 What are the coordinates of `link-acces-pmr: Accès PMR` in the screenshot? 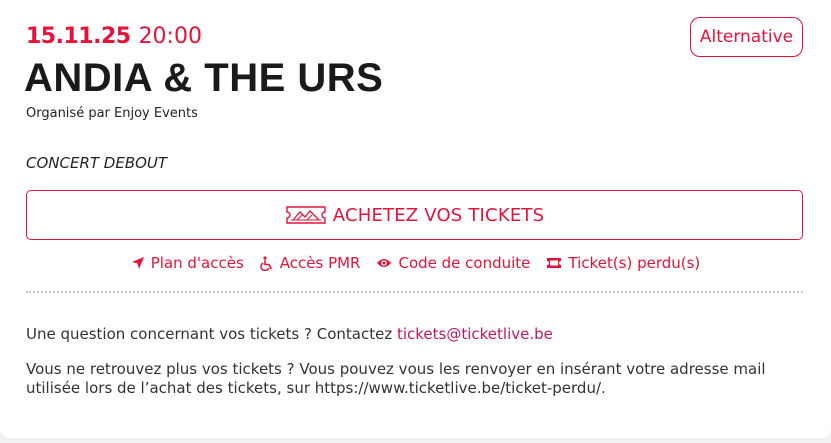 It's located at (310, 263).